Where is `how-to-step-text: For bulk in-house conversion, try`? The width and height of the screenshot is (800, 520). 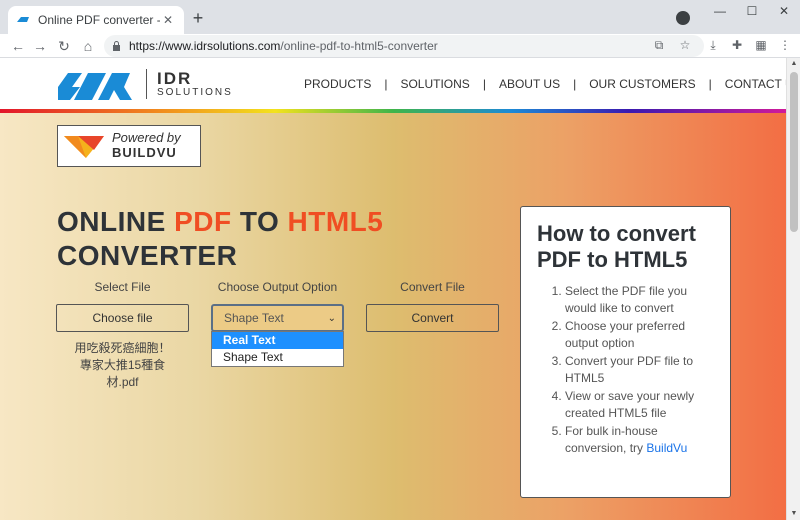
how-to-step-text: For bulk in-house conversion, try is located at coordinates (611, 439).